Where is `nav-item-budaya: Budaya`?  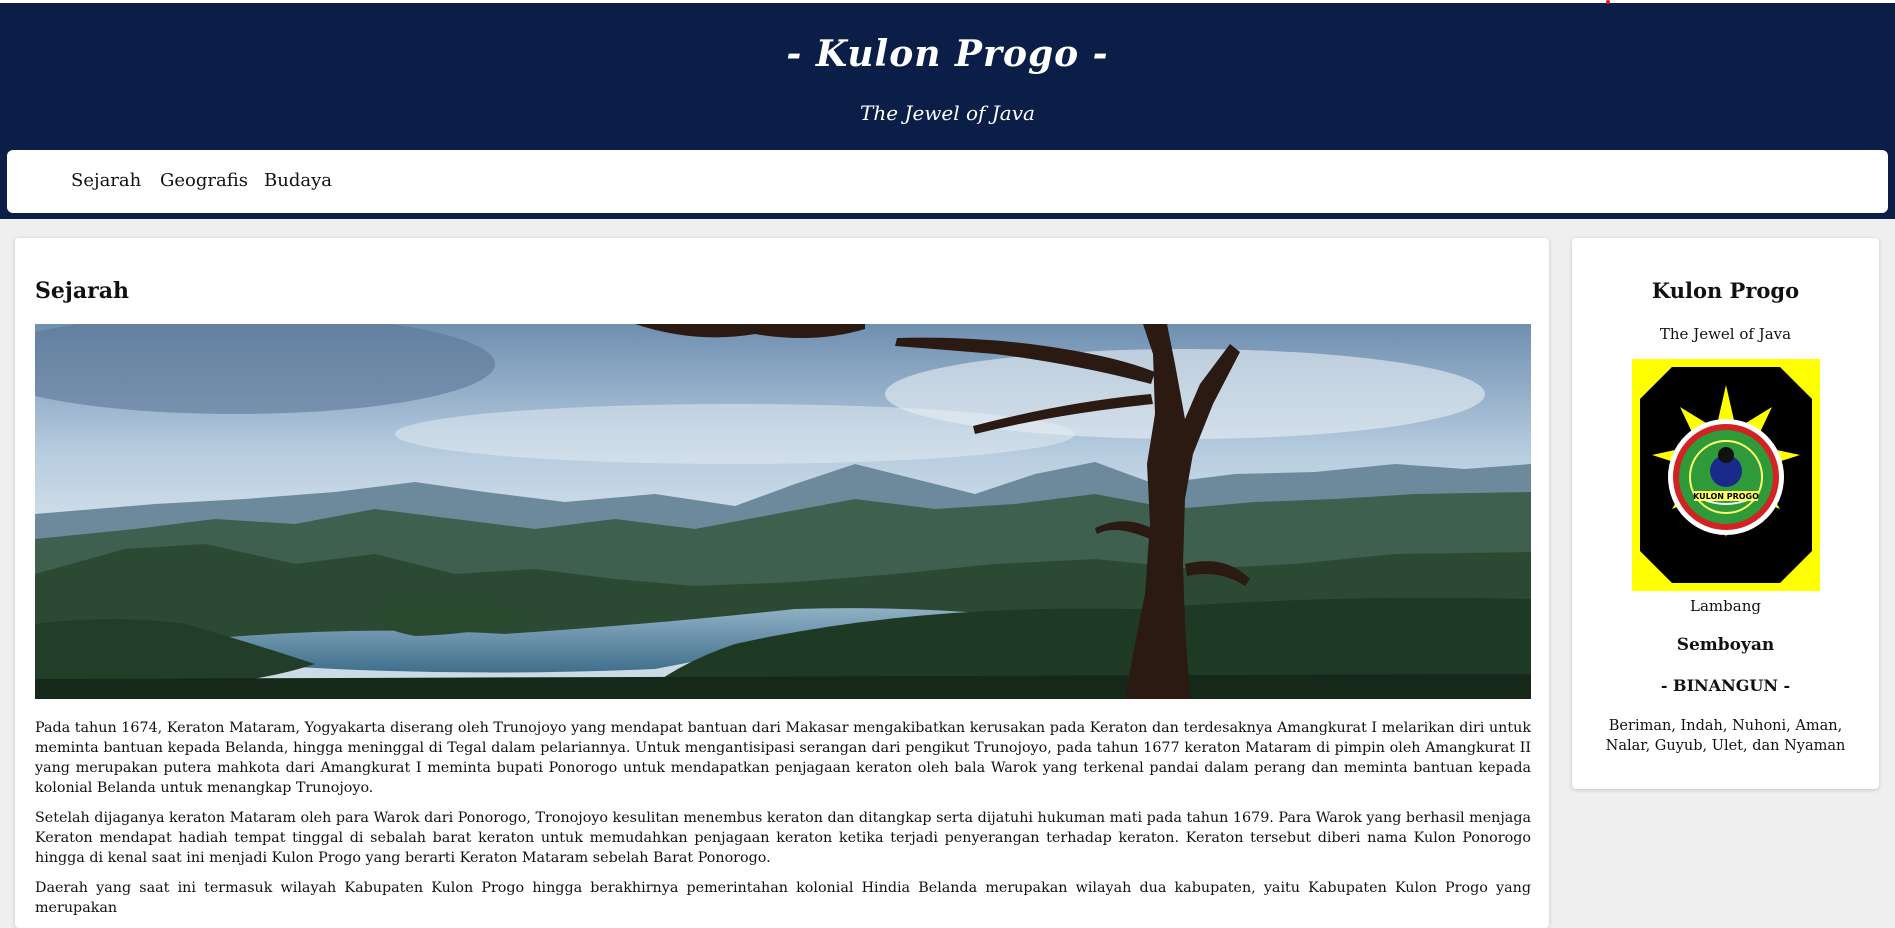
nav-item-budaya: Budaya is located at coordinates (298, 180).